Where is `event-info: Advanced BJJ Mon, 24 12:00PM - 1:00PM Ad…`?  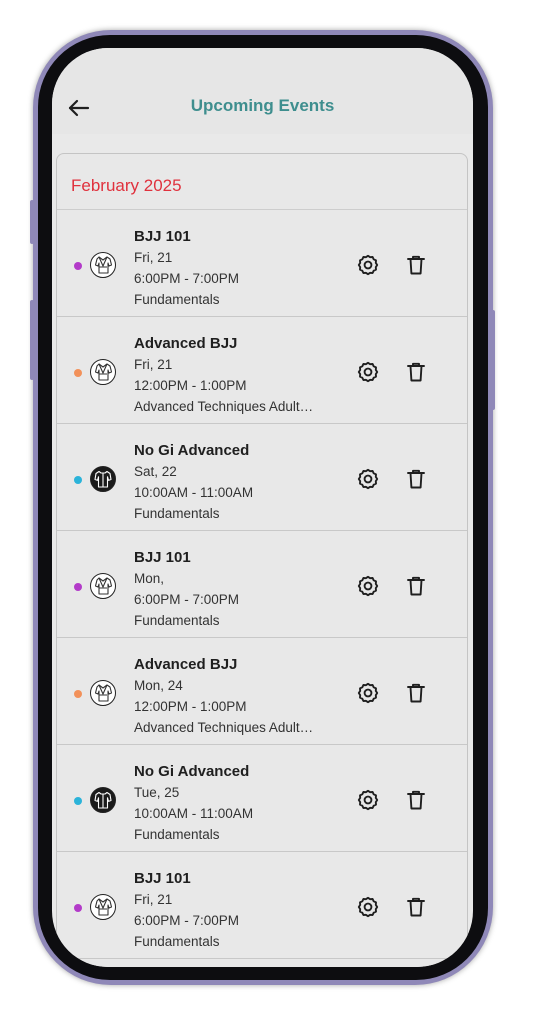 event-info: Advanced BJJ Mon, 24 12:00PM - 1:00PM Ad… is located at coordinates (239, 696).